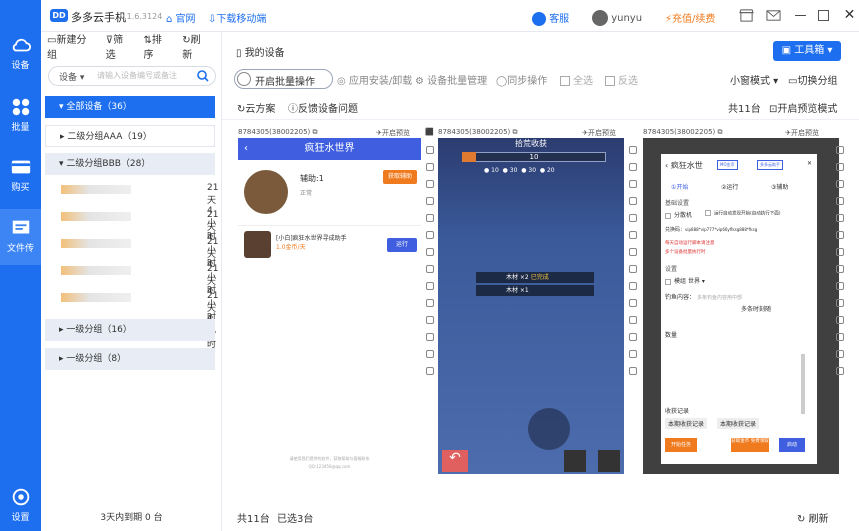 This screenshot has height=531, width=859. Describe the element at coordinates (130, 330) in the screenshot. I see `group-level1-a: ▸ 一级分组（16）` at that location.